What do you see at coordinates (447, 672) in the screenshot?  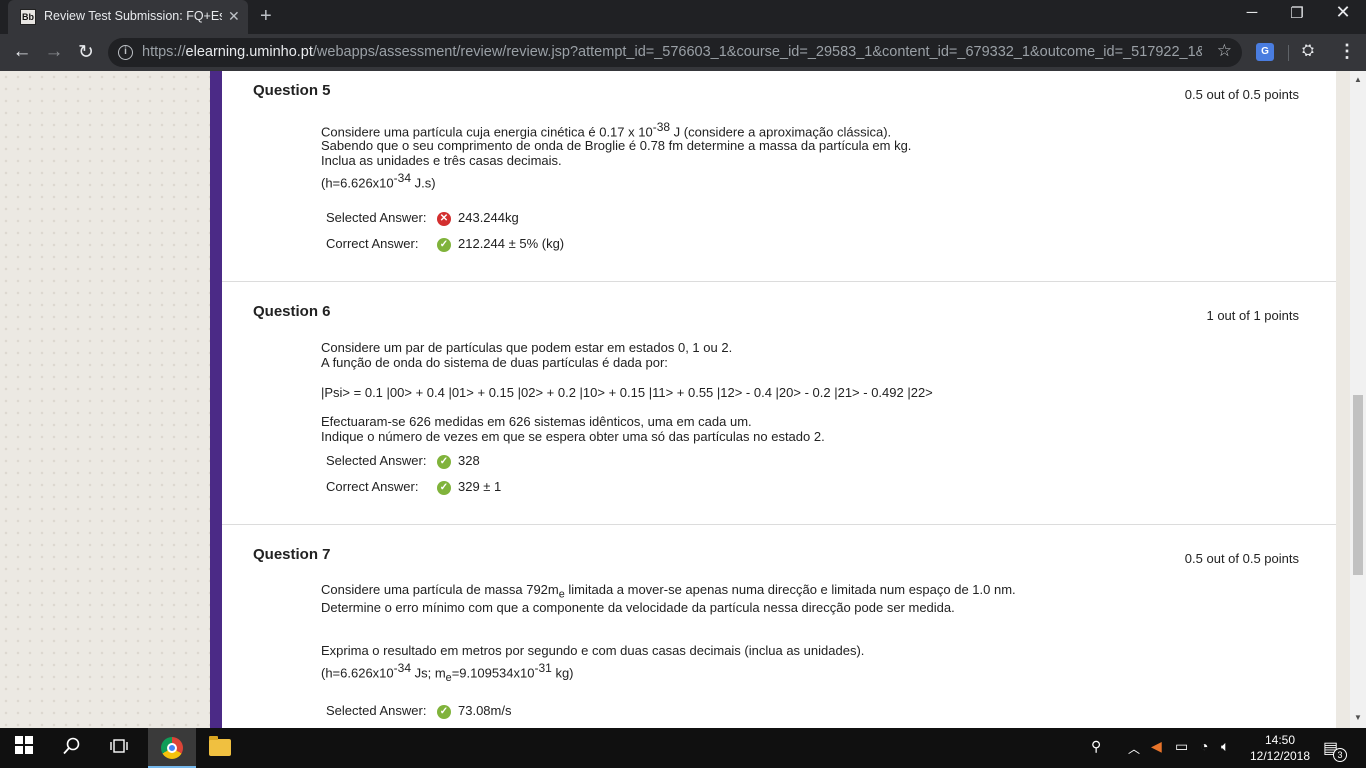 I see `question-text-line: (h=6.626x10-34 Js; me=9.109534x10-31 kg)` at bounding box center [447, 672].